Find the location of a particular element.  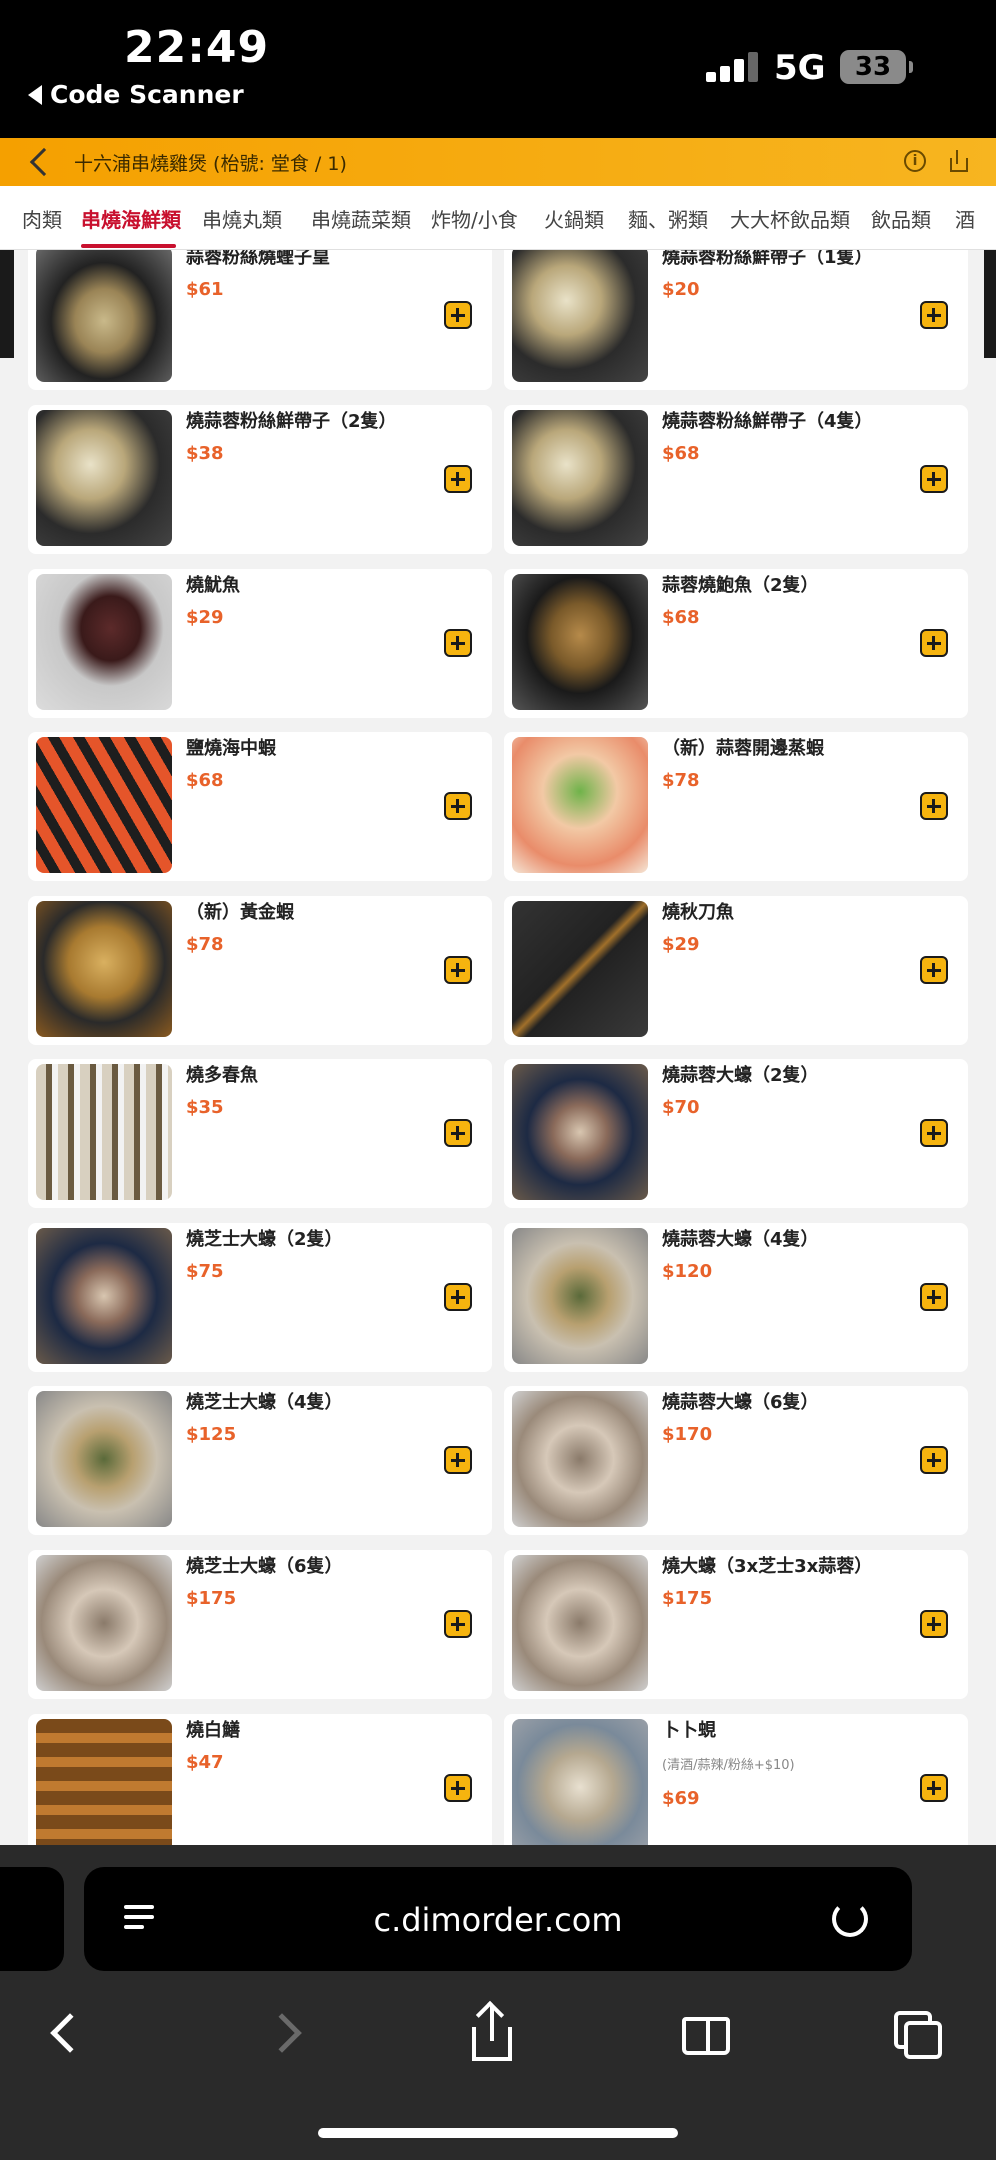

item-price: $38 is located at coordinates (205, 453).